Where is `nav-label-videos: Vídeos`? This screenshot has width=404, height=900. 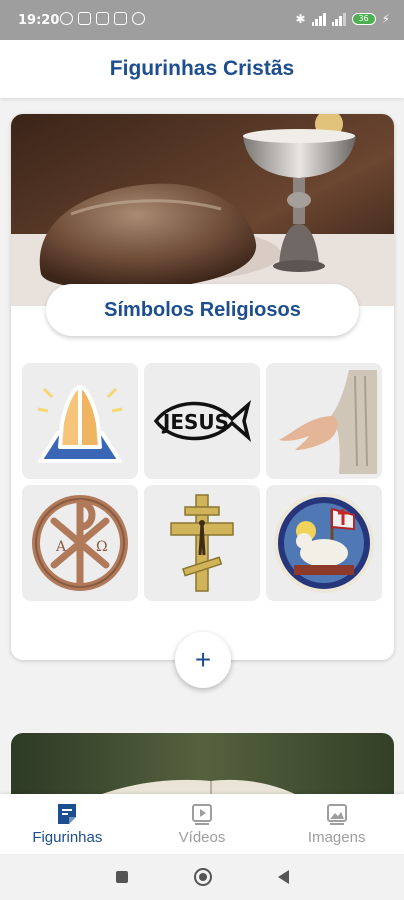 nav-label-videos: Vídeos is located at coordinates (202, 837).